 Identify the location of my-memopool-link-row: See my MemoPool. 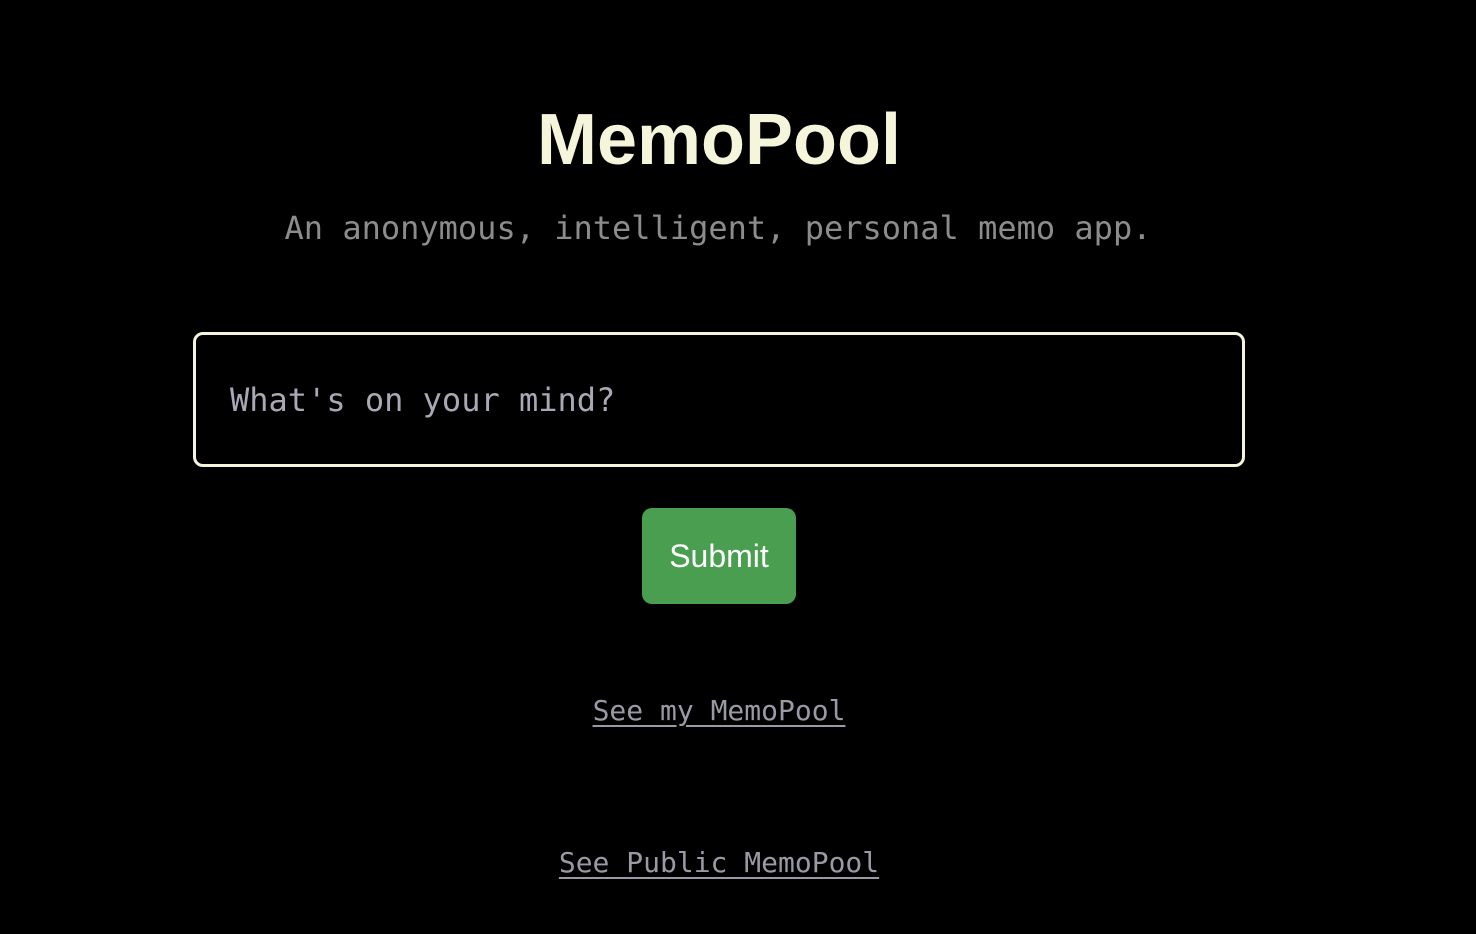
(719, 711).